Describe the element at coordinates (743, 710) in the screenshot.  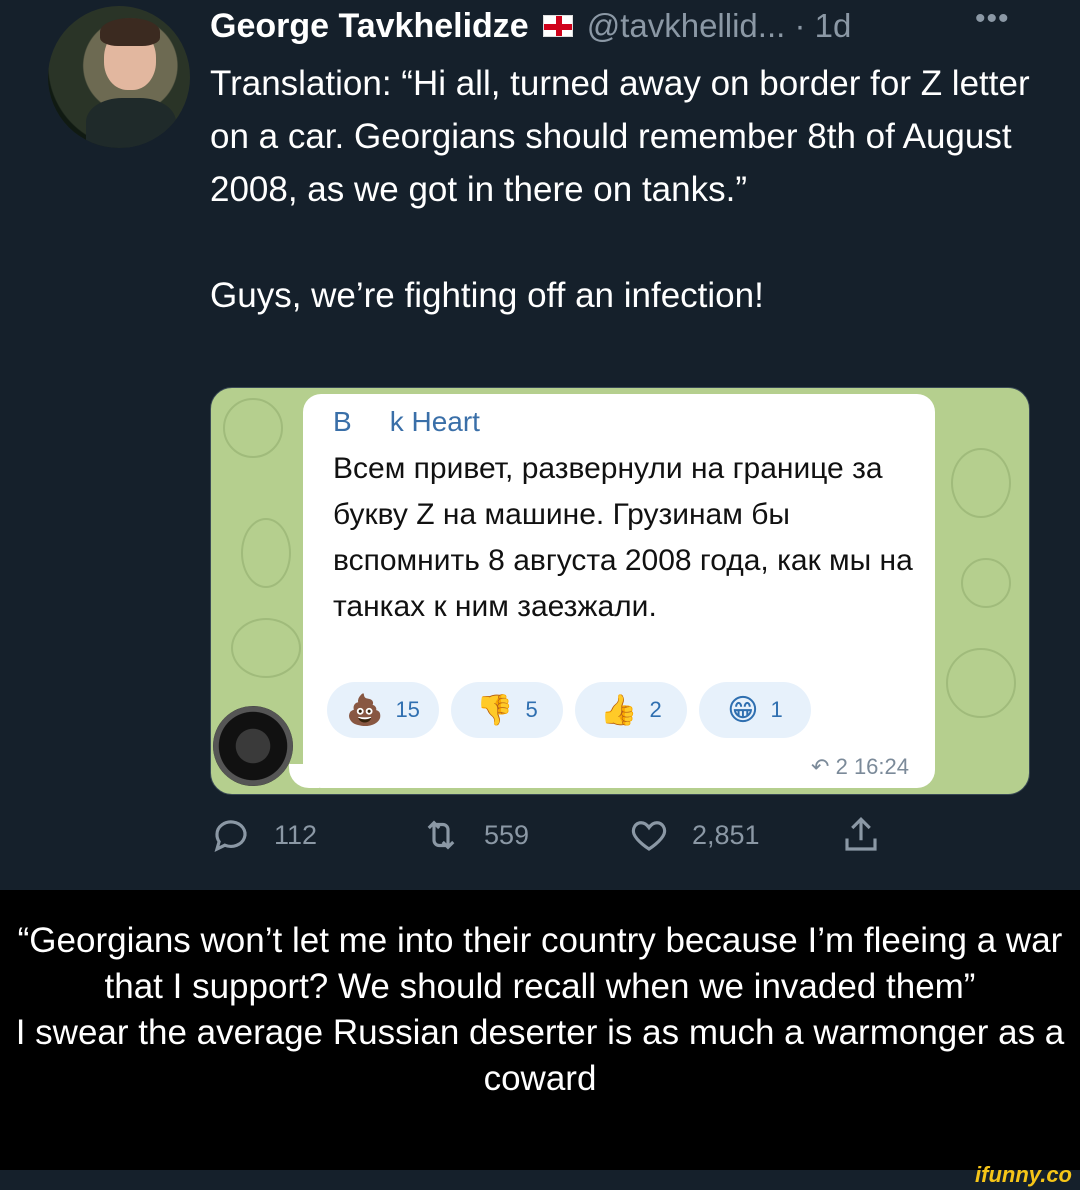
I see `grin-emoji-icon: 😁` at that location.